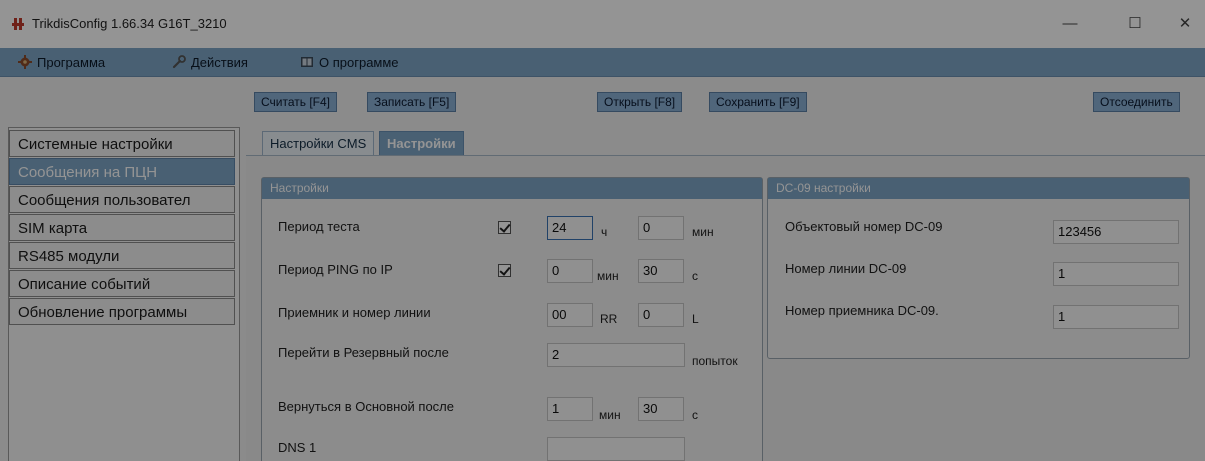  I want to click on info-book-icon, so click(307, 62).